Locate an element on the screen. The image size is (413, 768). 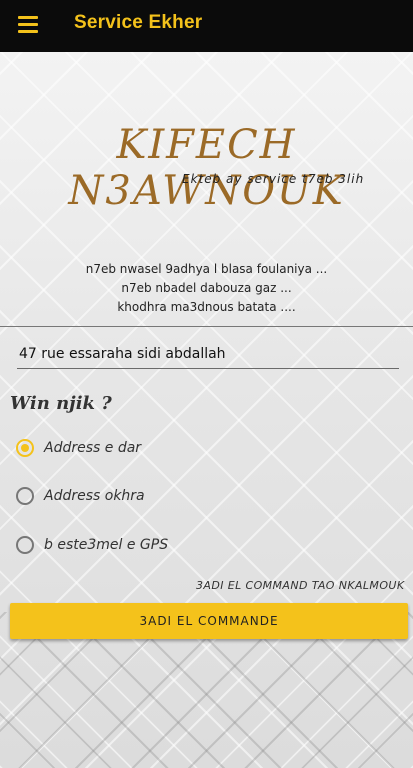
order-button: 3ADI EL COMMANDE is located at coordinates (209, 621).